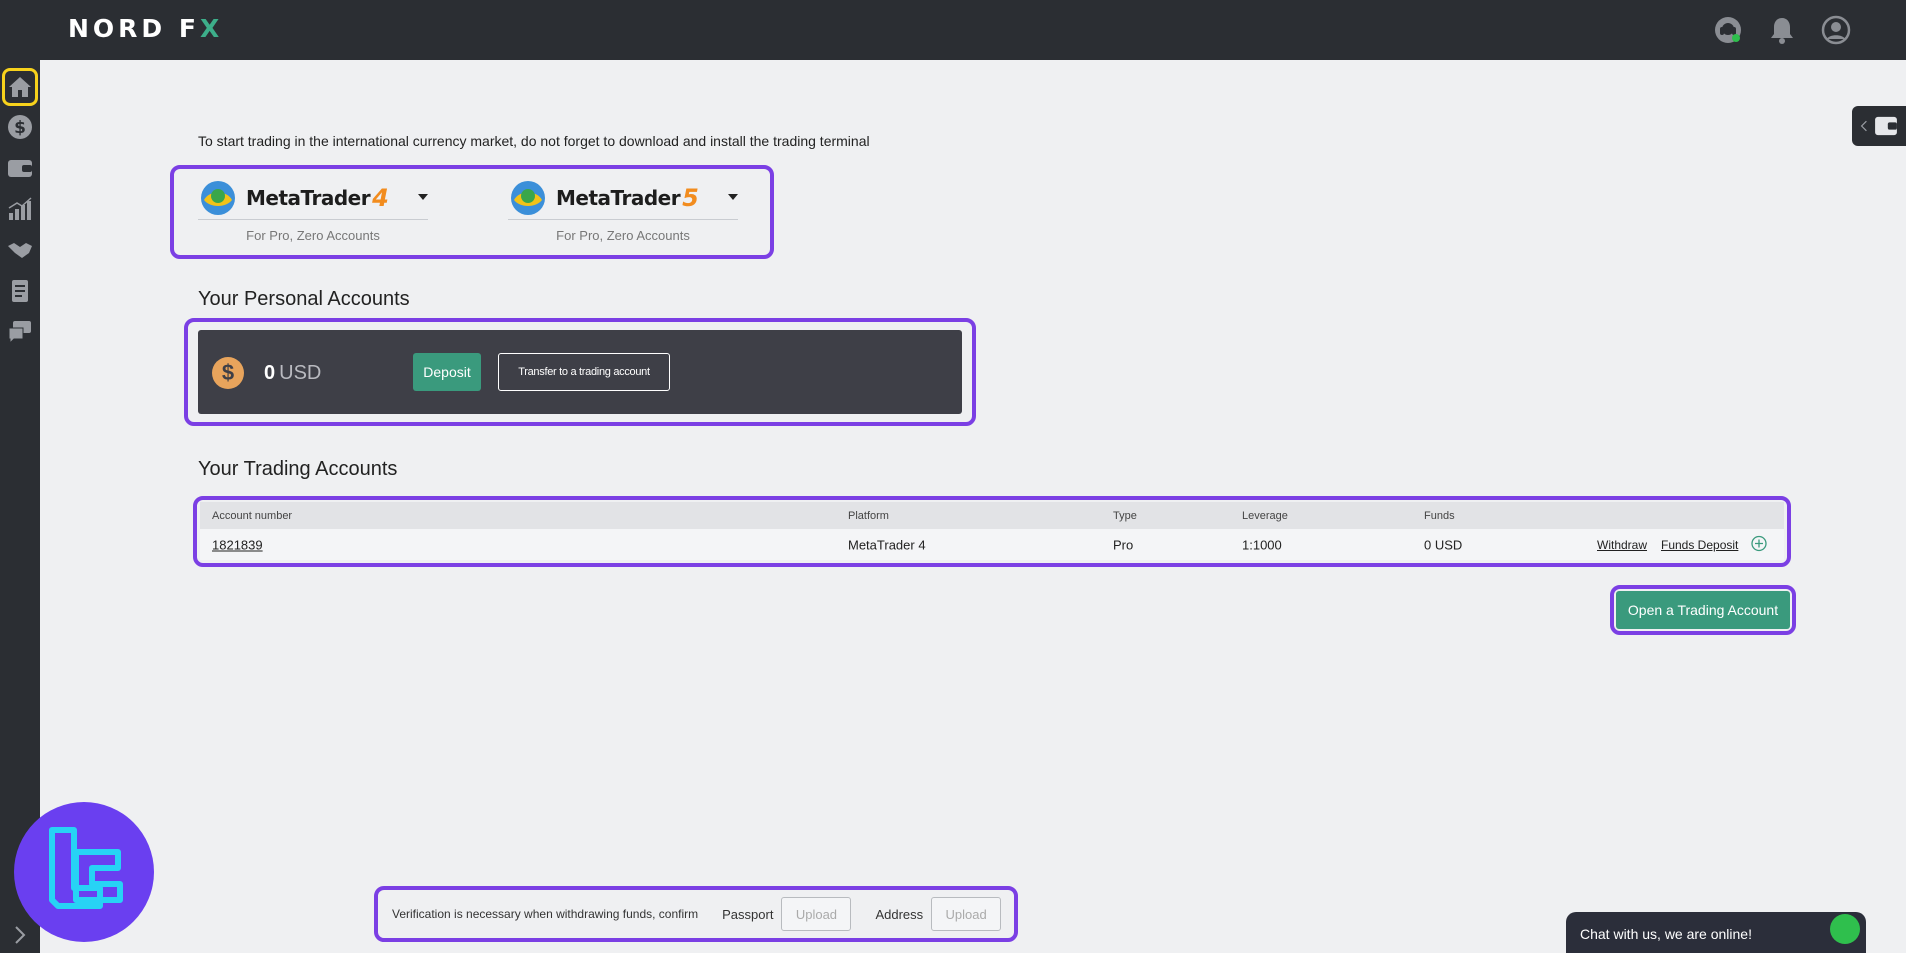 This screenshot has height=953, width=1906. Describe the element at coordinates (218, 197) in the screenshot. I see `metatrader-4-icon` at that location.